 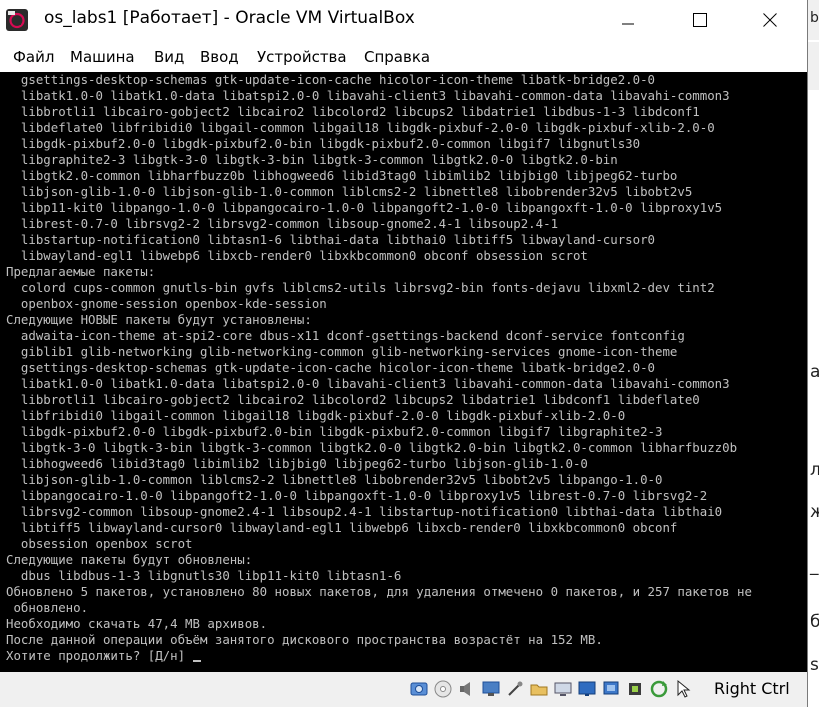 I want to click on optical-drive-indicator, so click(x=442, y=688).